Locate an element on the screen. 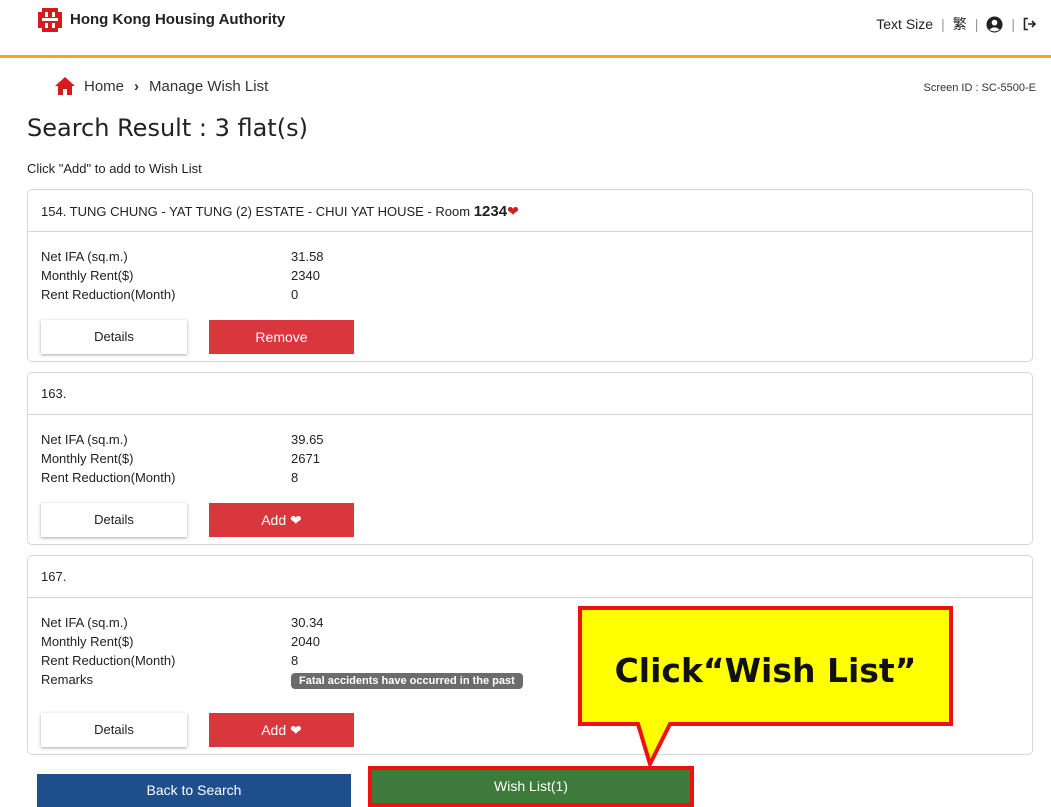 Image resolution: width=1051 pixels, height=807 pixels. home-icon is located at coordinates (65, 86).